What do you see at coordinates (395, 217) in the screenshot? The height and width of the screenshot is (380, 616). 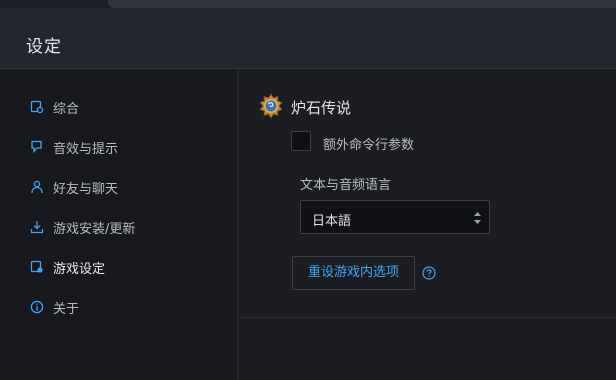 I see `language-select: 日本語` at bounding box center [395, 217].